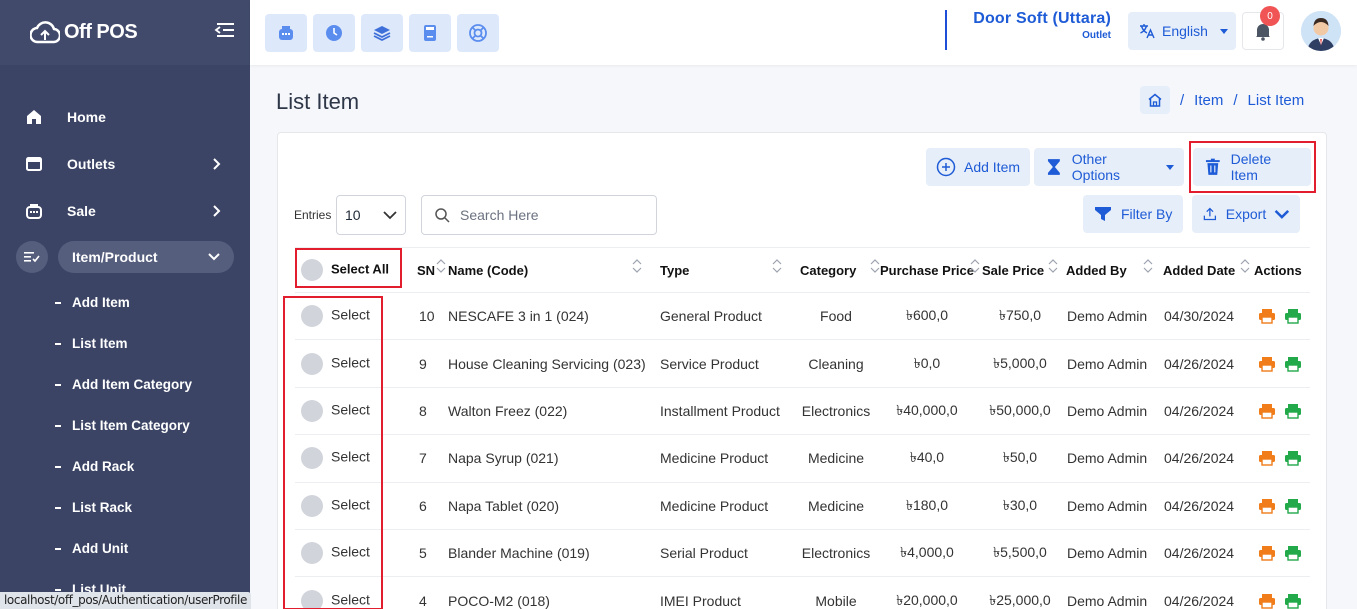 The width and height of the screenshot is (1357, 609). Describe the element at coordinates (286, 32) in the screenshot. I see `pos-button` at that location.